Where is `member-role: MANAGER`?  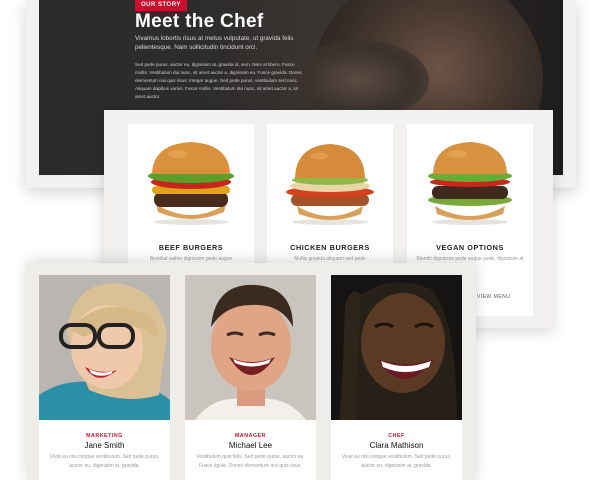
member-role: MANAGER is located at coordinates (250, 436).